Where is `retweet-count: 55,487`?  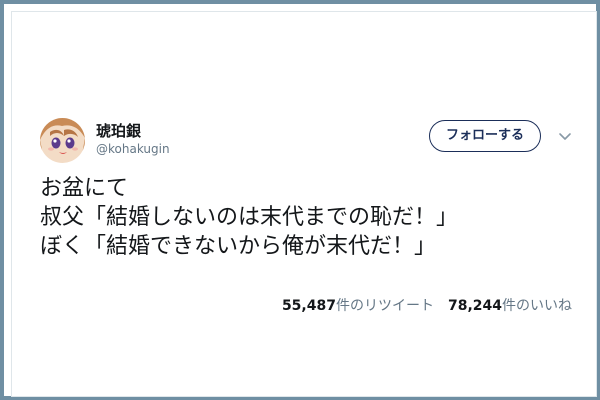 retweet-count: 55,487 is located at coordinates (308, 306).